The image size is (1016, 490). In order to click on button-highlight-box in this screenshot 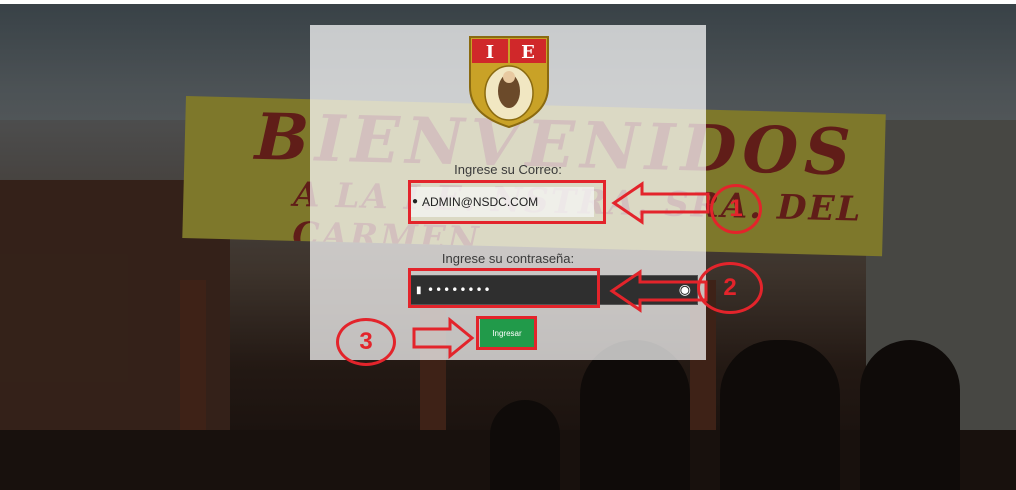, I will do `click(506, 333)`.